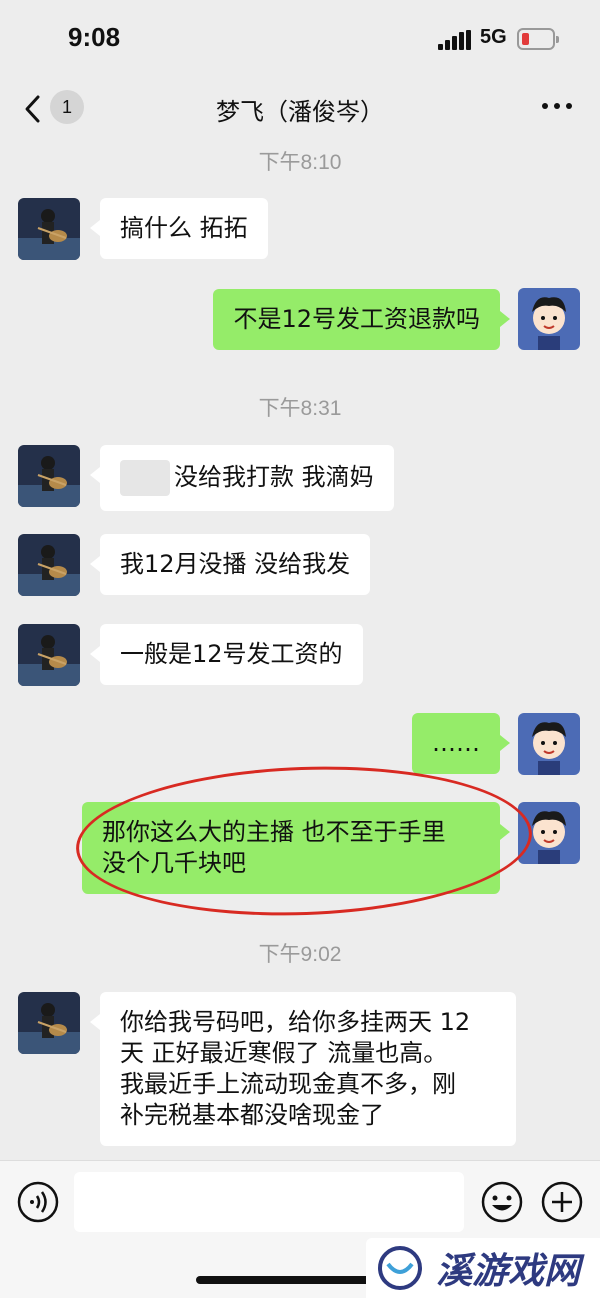  What do you see at coordinates (179, 228) in the screenshot?
I see `message-bubble: 搞什么 拓拓` at bounding box center [179, 228].